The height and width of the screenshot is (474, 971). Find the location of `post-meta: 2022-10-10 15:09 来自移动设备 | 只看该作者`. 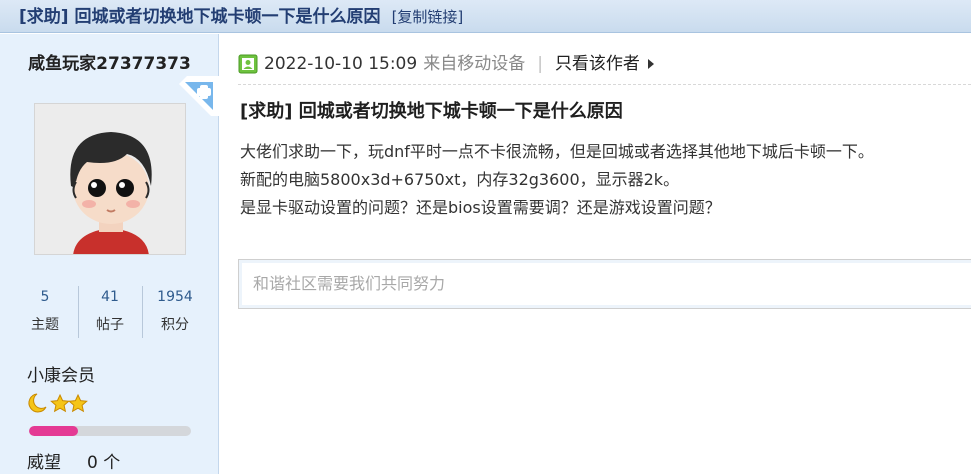

post-meta: 2022-10-10 15:09 来自移动设备 | 只看该作者 is located at coordinates (446, 64).